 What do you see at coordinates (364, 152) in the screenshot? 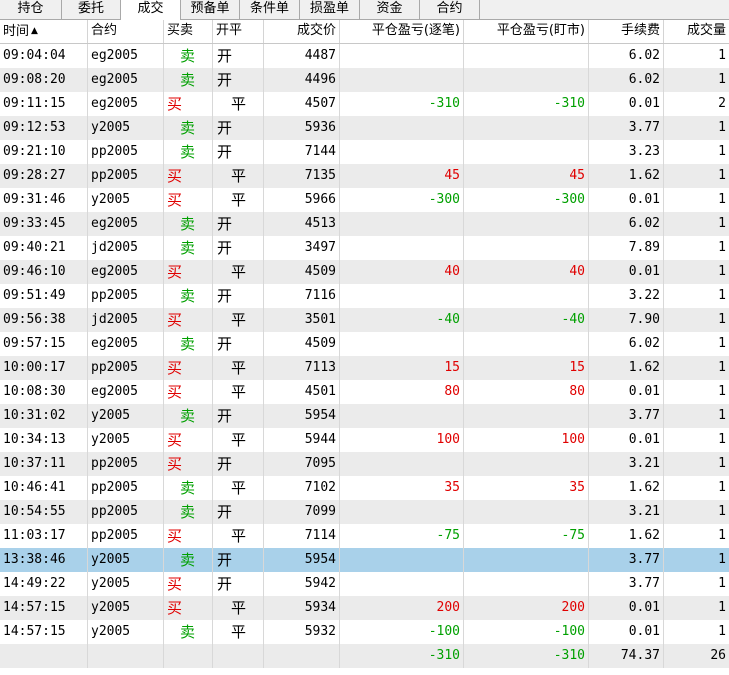
I see `table-row: 09:21:10 pp2005 卖开 7144 3.23 1` at bounding box center [364, 152].